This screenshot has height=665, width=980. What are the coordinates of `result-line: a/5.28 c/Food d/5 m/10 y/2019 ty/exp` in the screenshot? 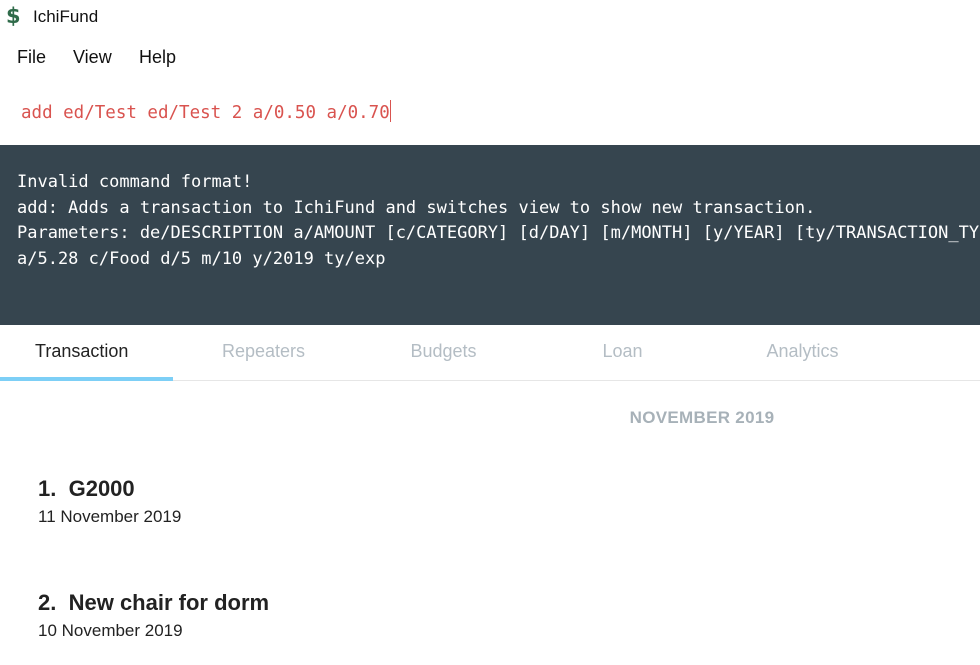 It's located at (201, 259).